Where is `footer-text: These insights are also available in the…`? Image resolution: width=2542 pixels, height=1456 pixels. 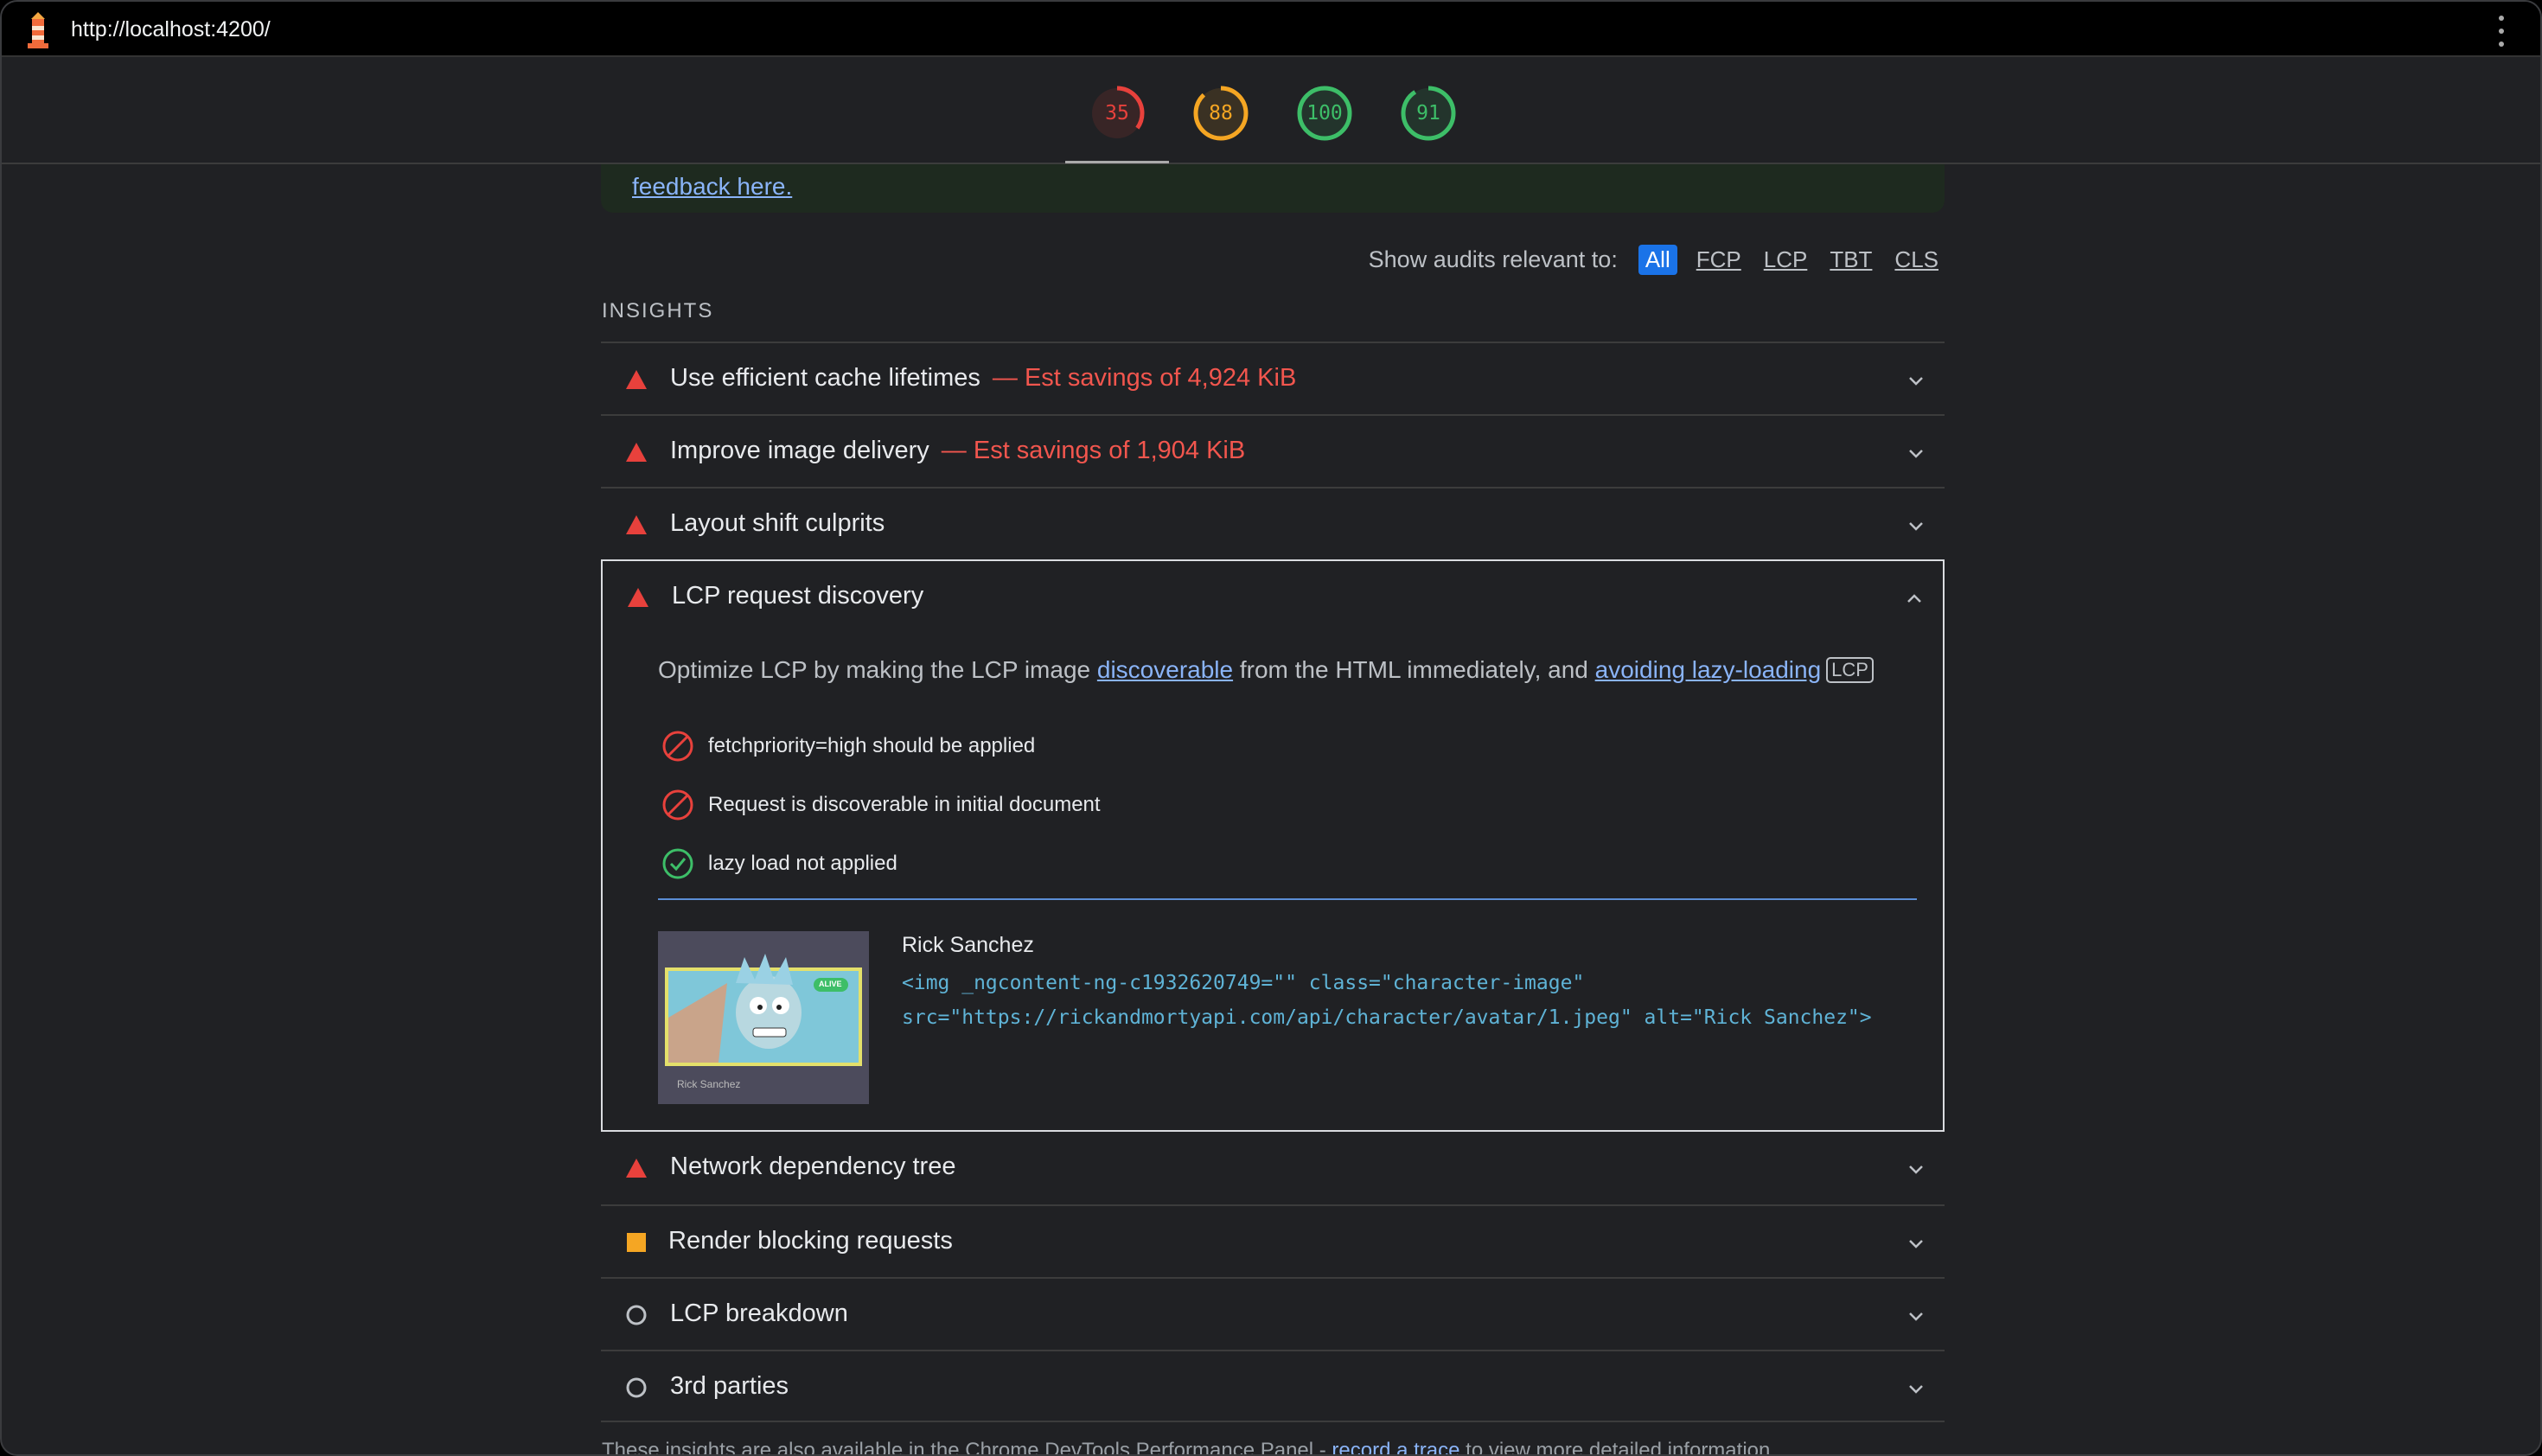 footer-text: These insights are also available in the… is located at coordinates (967, 1448).